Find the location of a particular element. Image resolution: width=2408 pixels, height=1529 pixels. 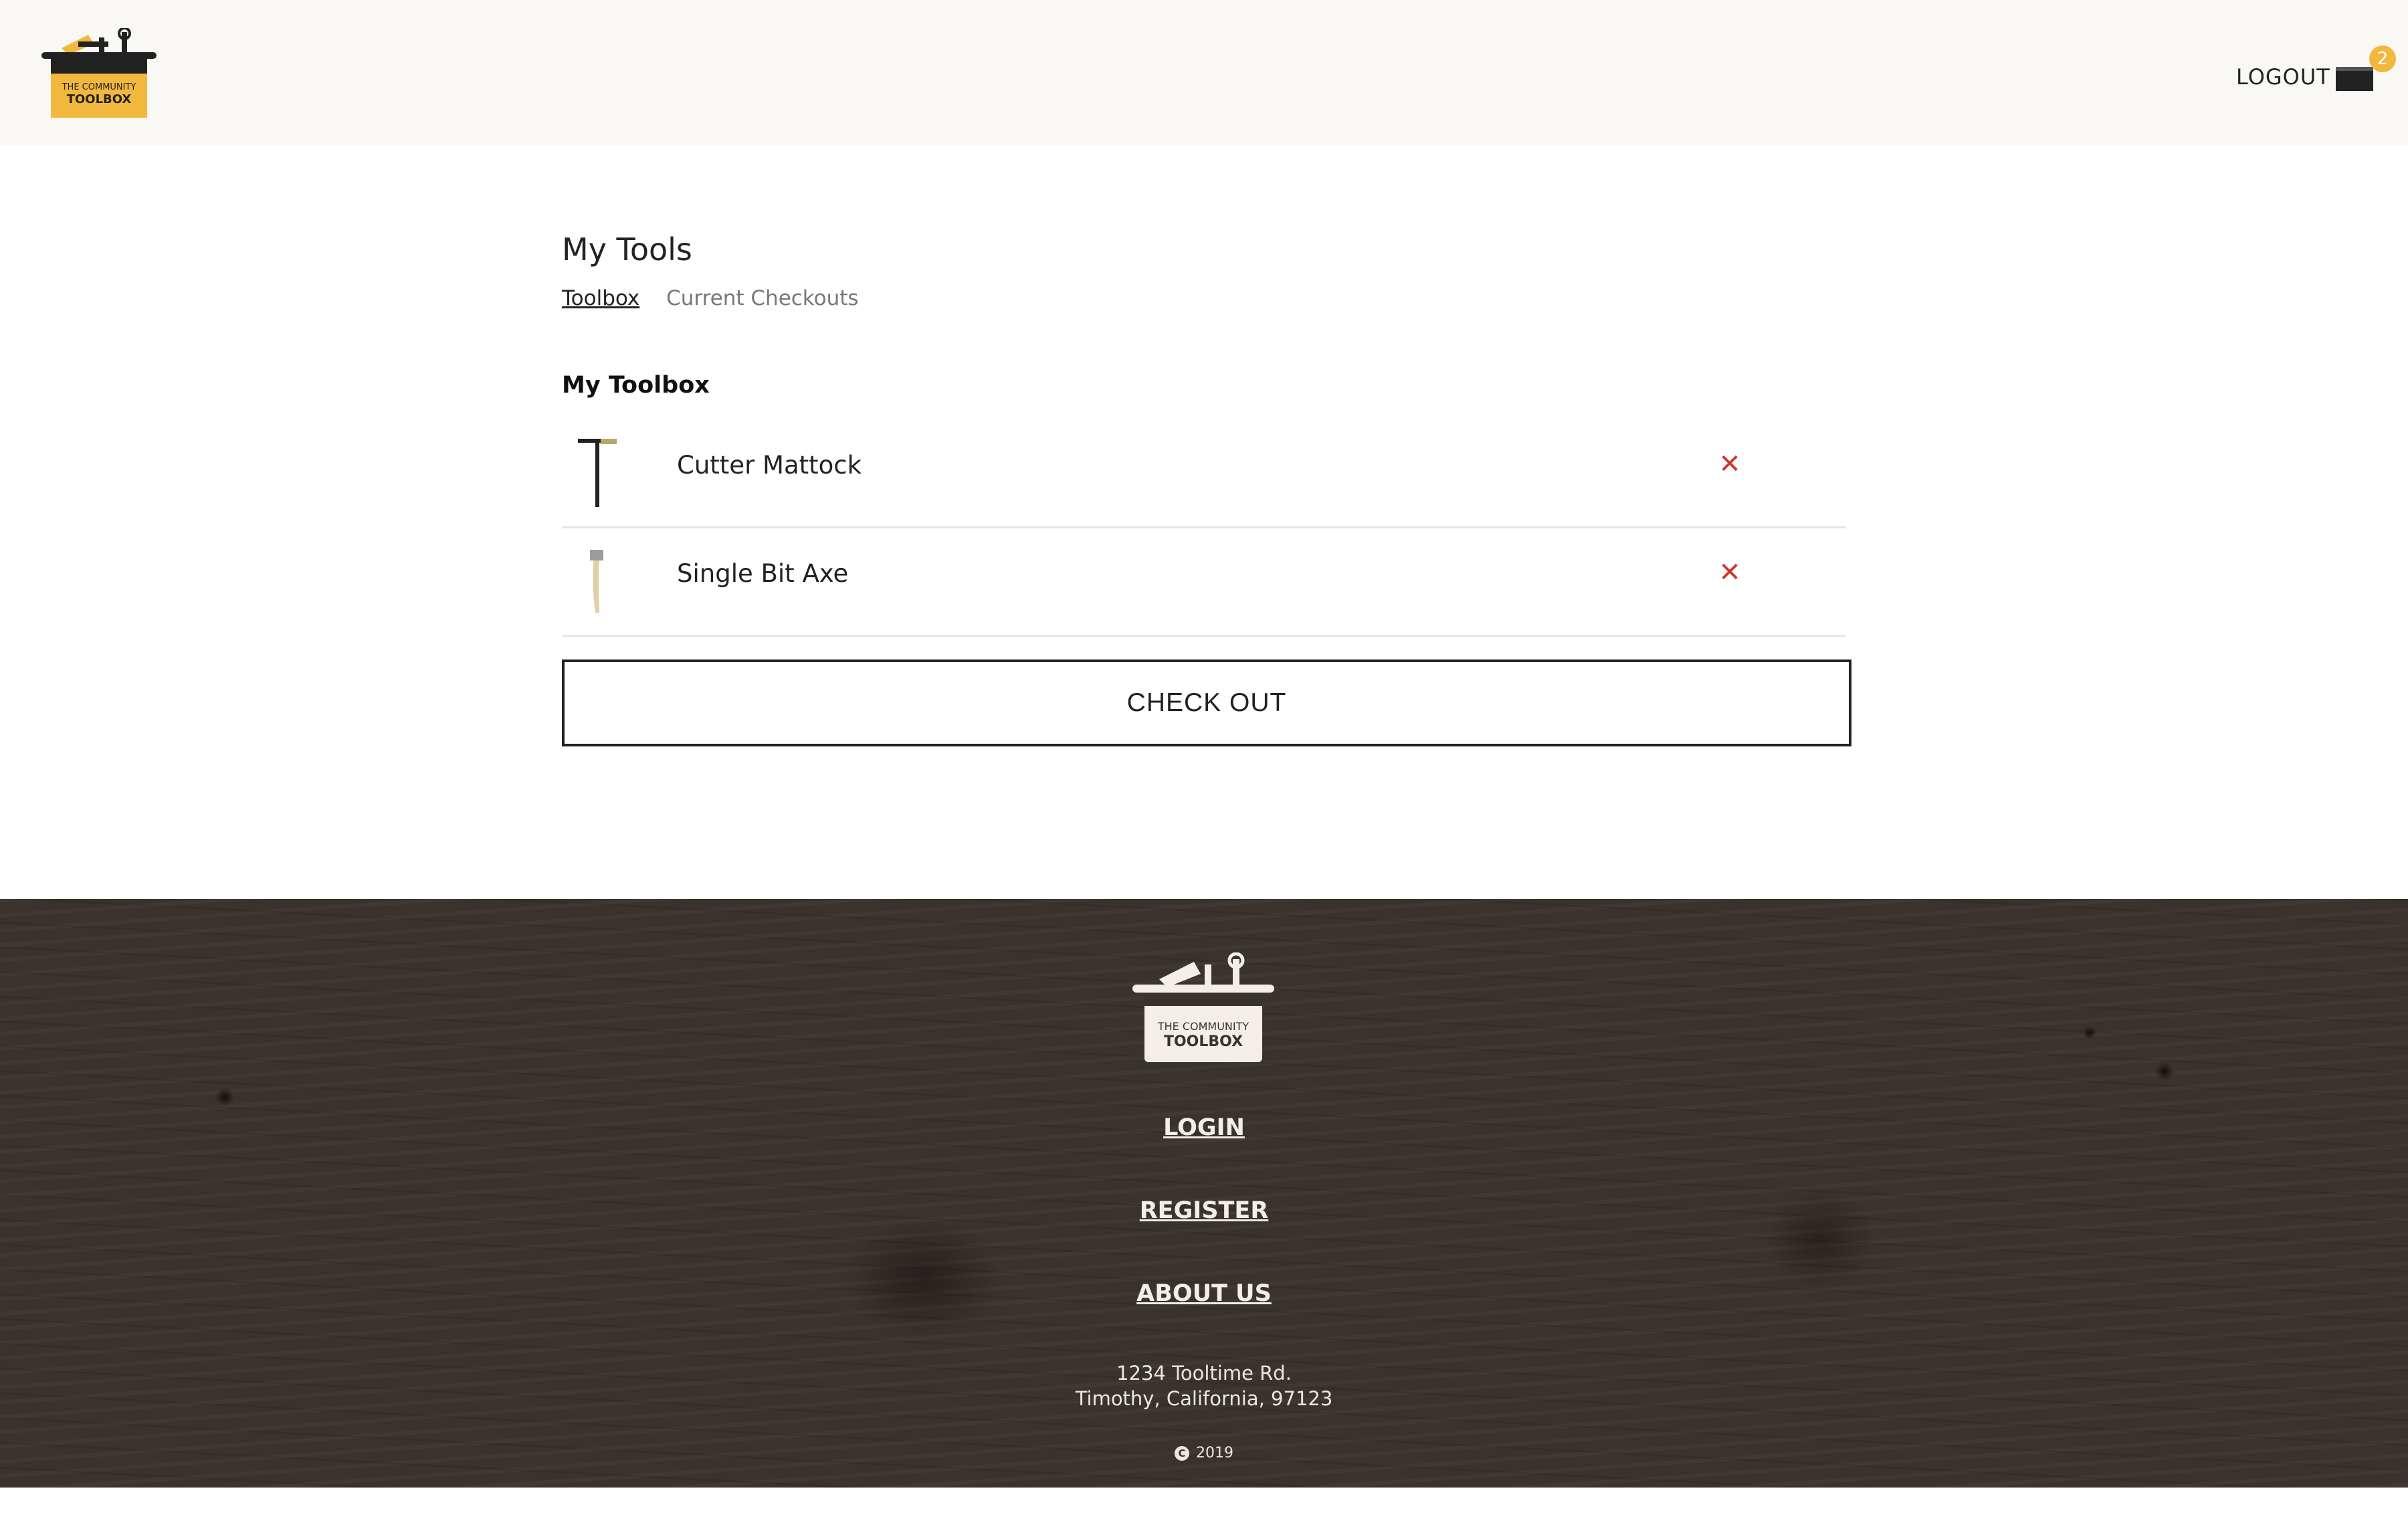

address-line1: 1234 Tooltime Rd. is located at coordinates (1204, 1374).